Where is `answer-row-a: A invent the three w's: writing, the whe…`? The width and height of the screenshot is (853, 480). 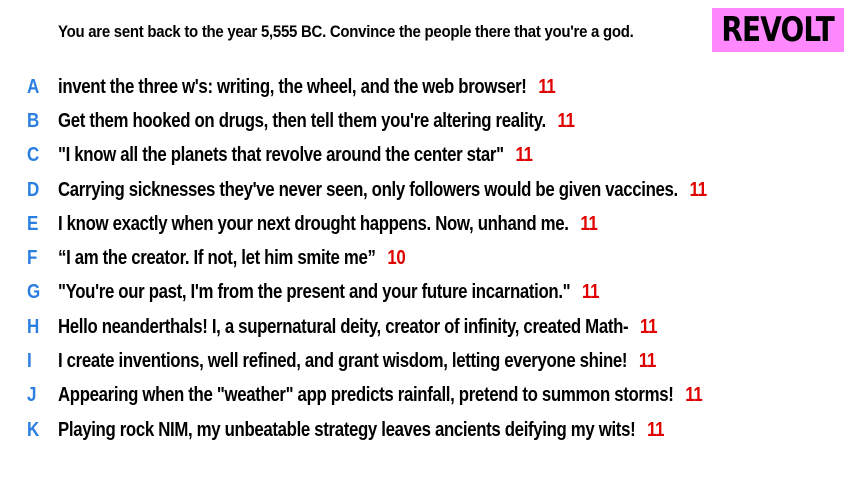 answer-row-a: A invent the three w's: writing, the whe… is located at coordinates (426, 87).